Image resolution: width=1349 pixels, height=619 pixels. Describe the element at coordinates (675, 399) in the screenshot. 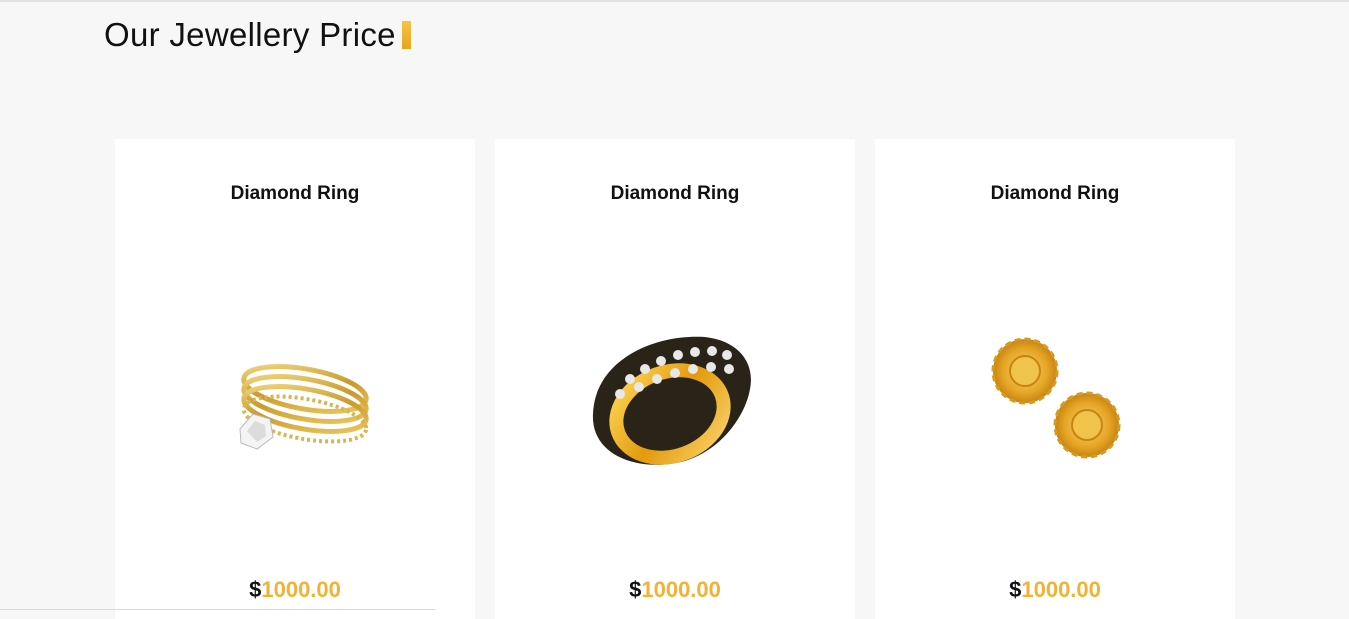

I see `gold-band-ring-image` at that location.